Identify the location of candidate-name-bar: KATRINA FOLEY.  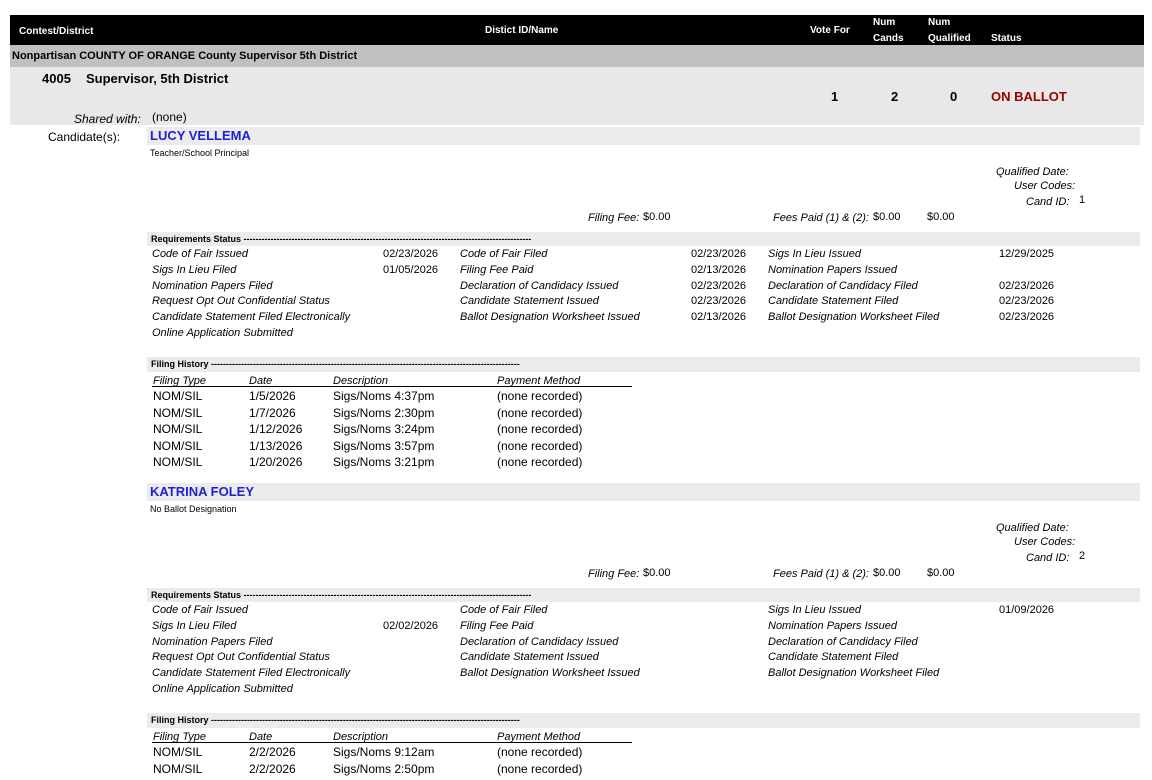
(643, 492).